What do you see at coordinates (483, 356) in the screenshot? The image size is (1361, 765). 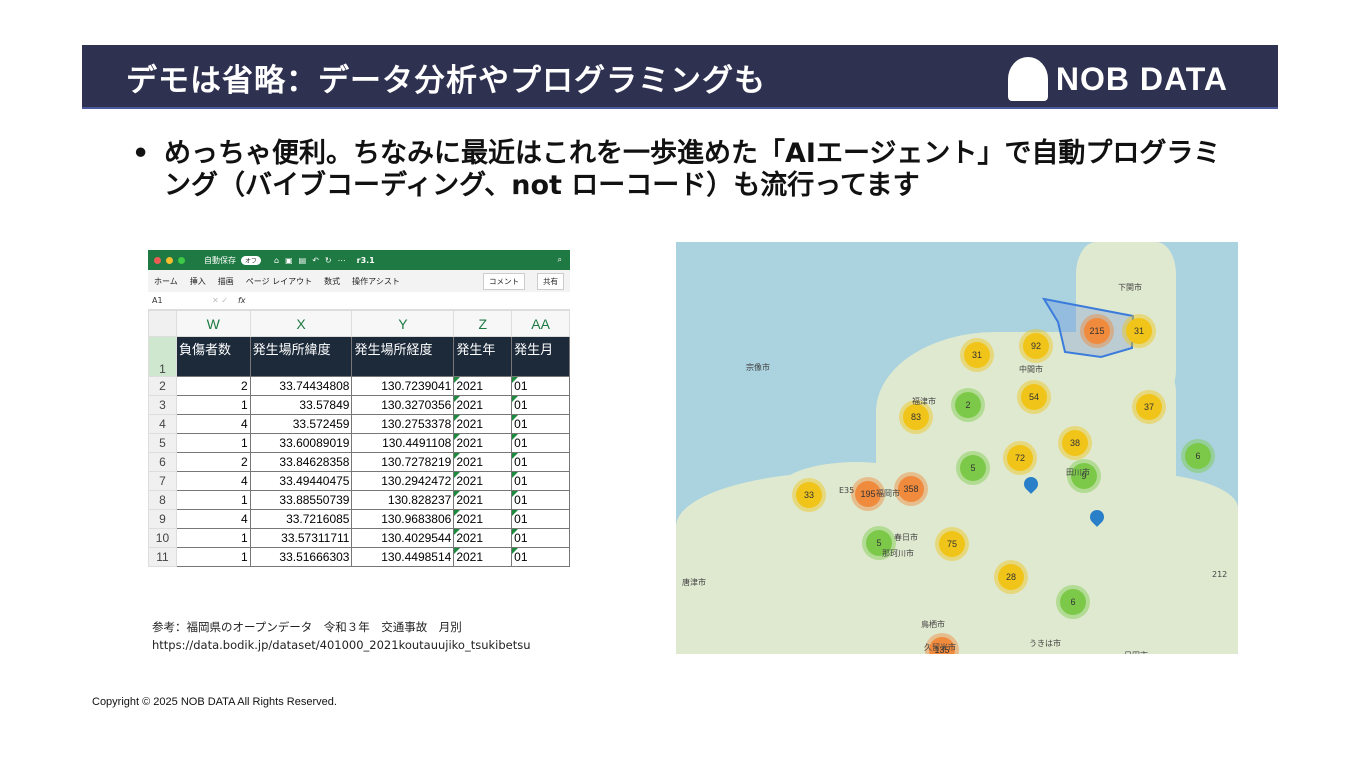 I see `header-cell: 発生年` at bounding box center [483, 356].